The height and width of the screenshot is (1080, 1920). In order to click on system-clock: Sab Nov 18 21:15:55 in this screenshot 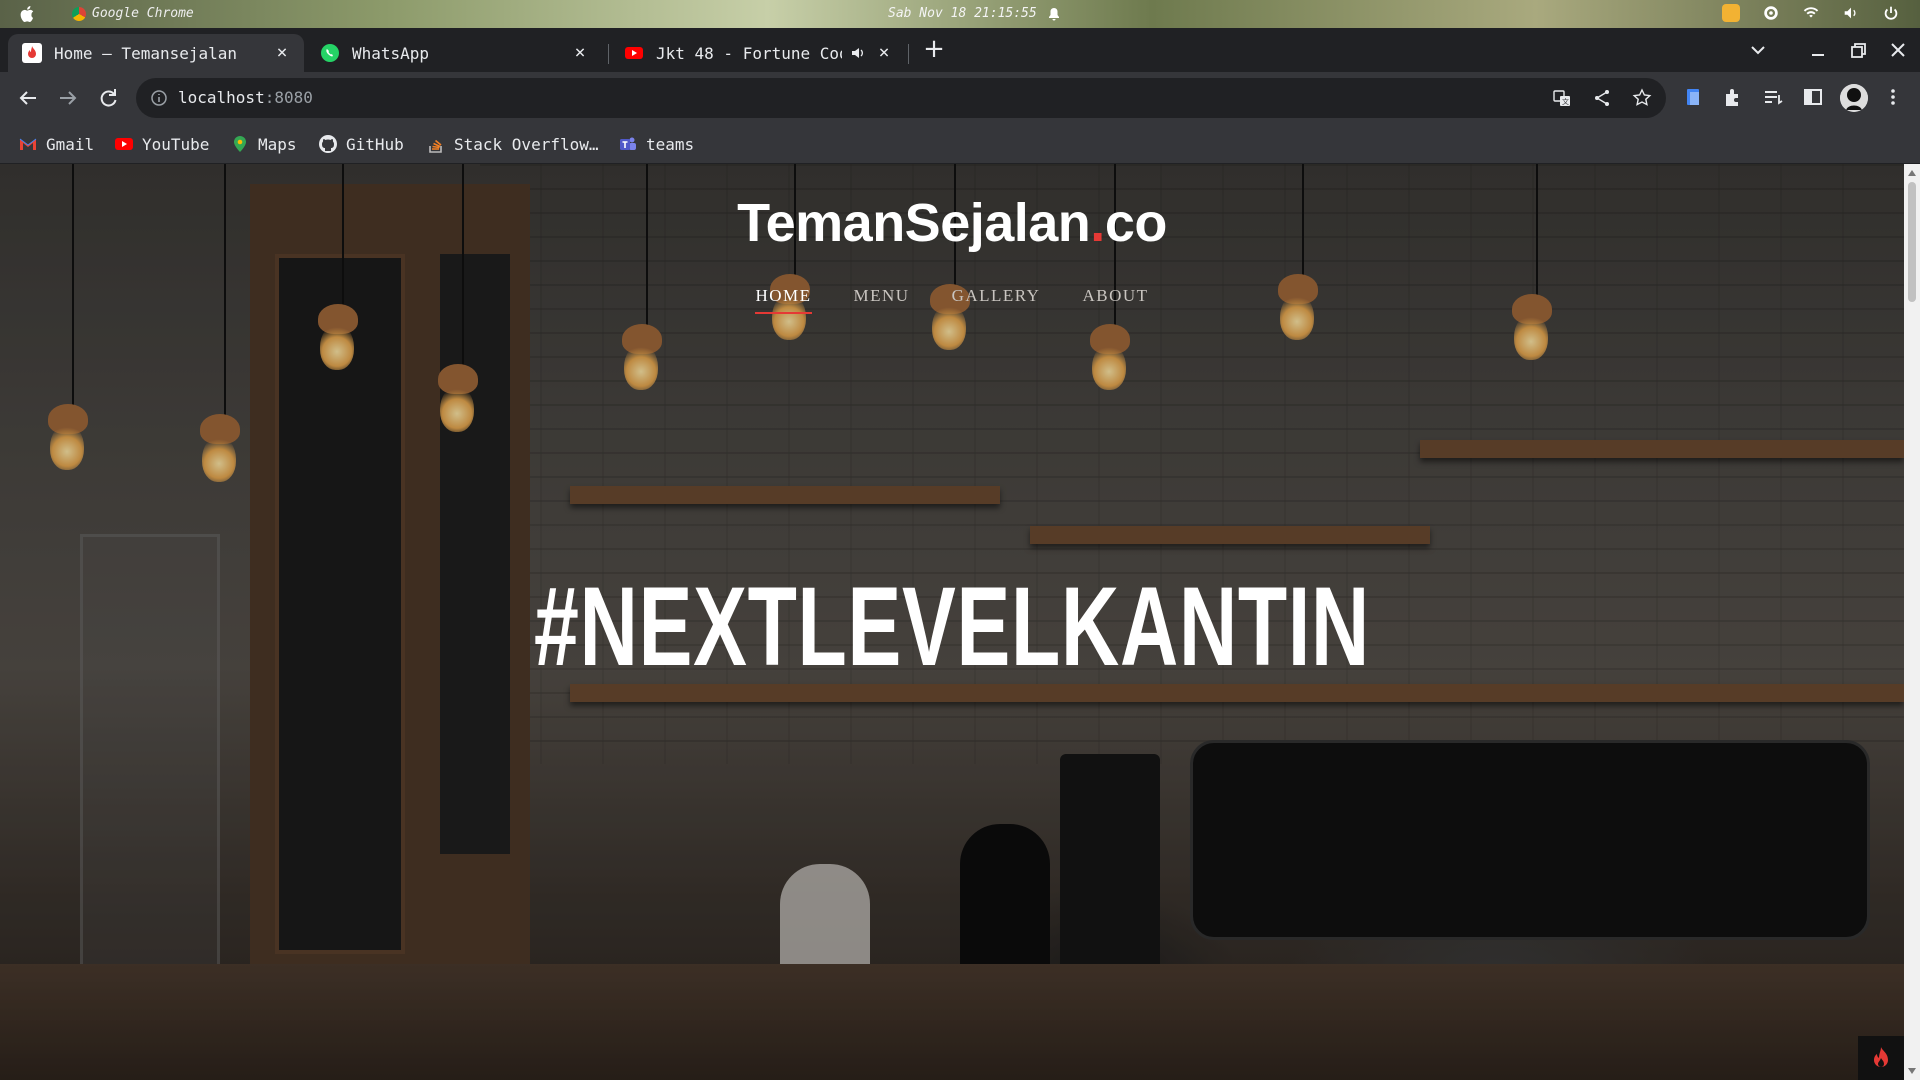, I will do `click(962, 13)`.